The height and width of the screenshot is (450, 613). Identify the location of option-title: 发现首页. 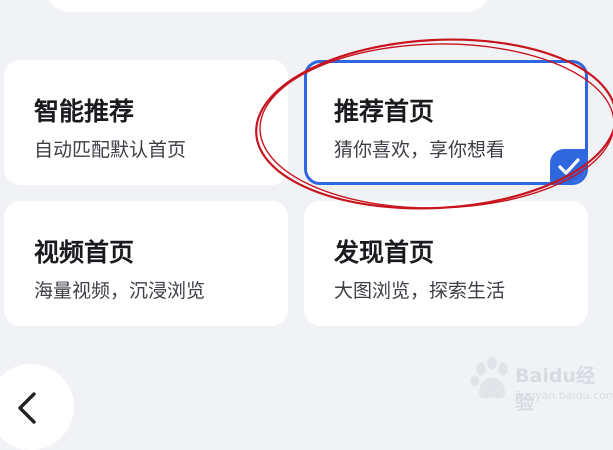
(384, 252).